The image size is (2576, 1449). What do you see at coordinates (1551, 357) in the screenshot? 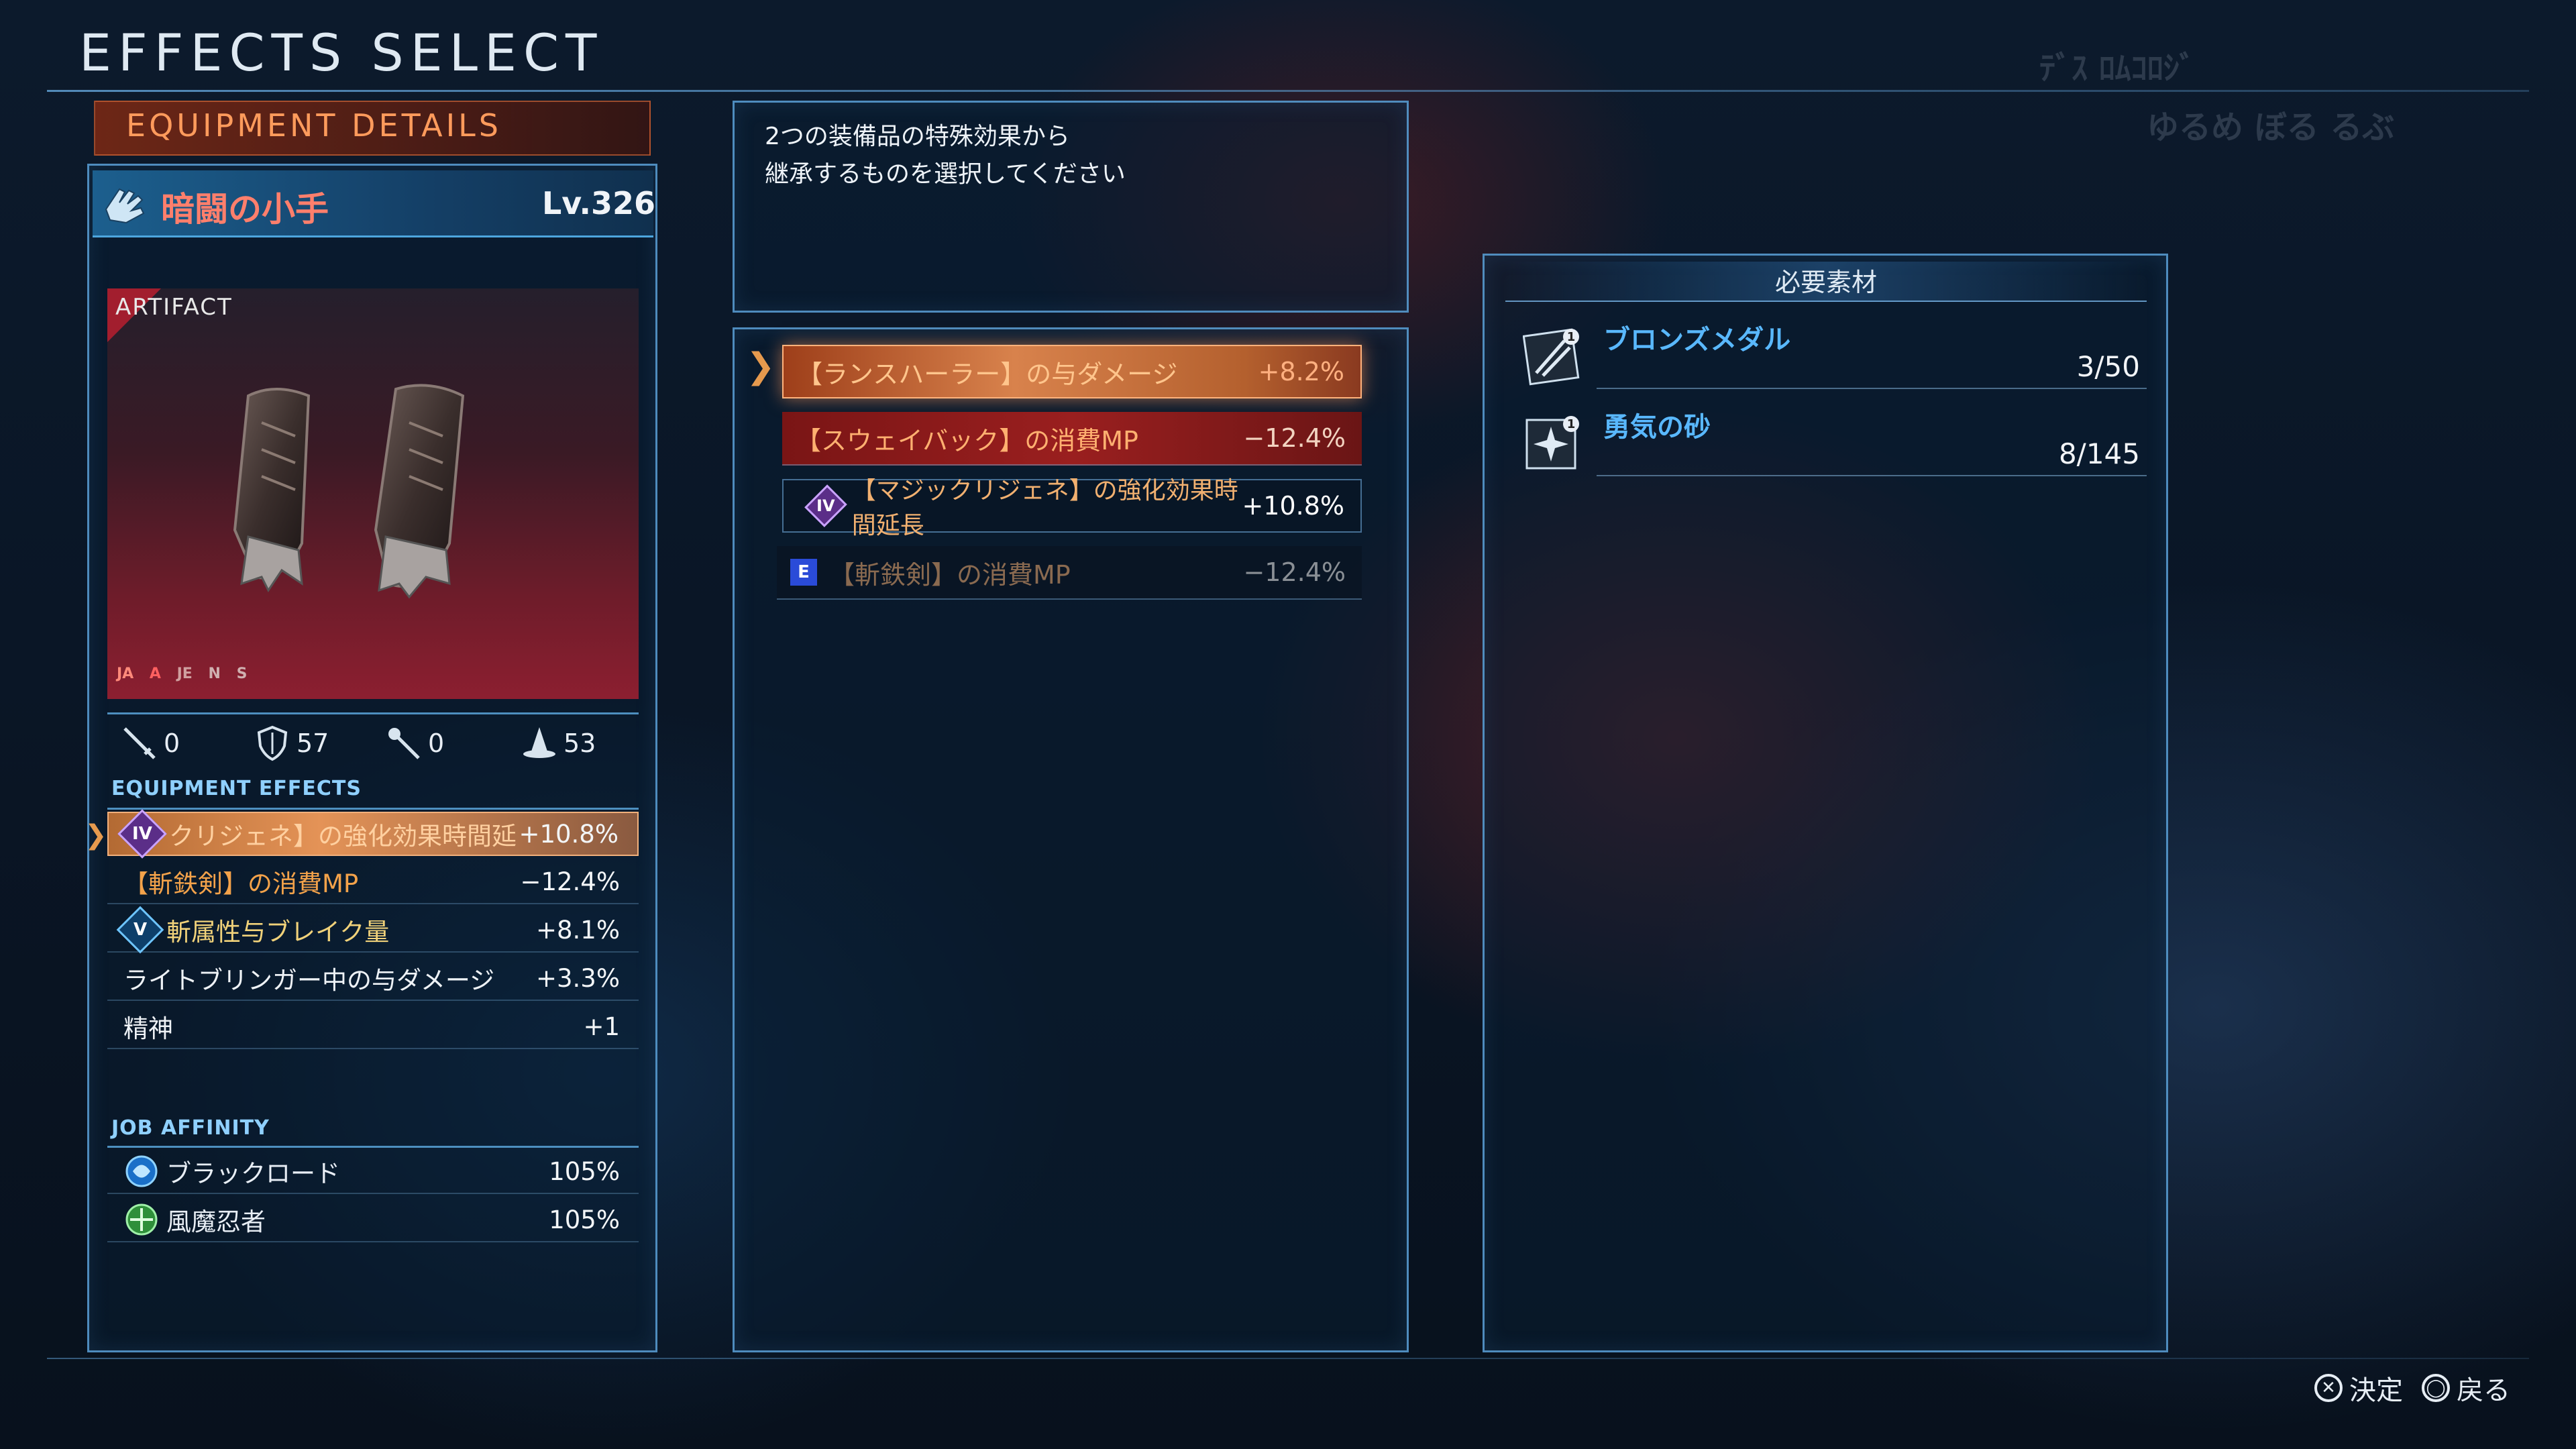
I see `bronze-medal-icon: 1` at bounding box center [1551, 357].